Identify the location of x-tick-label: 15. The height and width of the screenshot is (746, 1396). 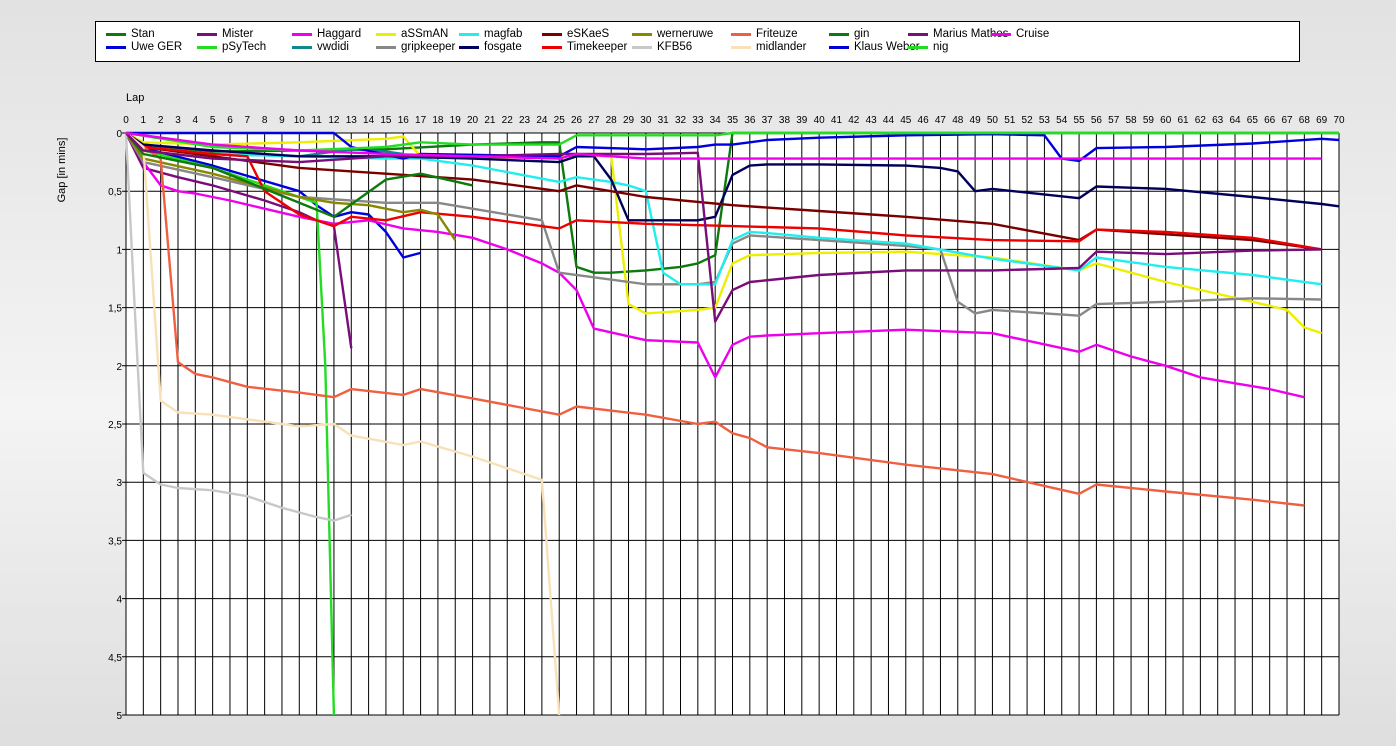
(386, 120).